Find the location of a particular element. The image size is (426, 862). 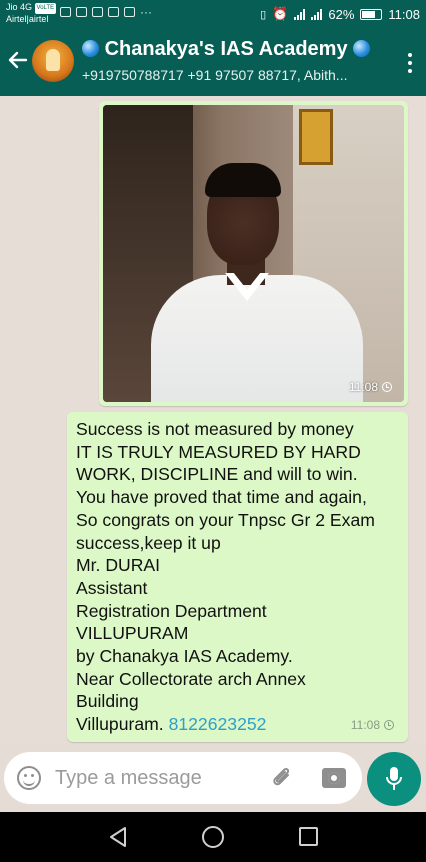

message-line: So congrats on your Tnpsc Gr 2 Exam is located at coordinates (225, 519).